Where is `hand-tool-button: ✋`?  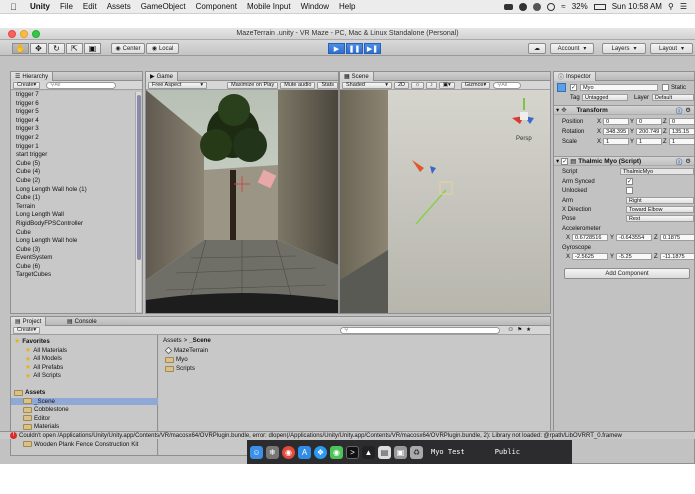 hand-tool-button: ✋ is located at coordinates (20, 48).